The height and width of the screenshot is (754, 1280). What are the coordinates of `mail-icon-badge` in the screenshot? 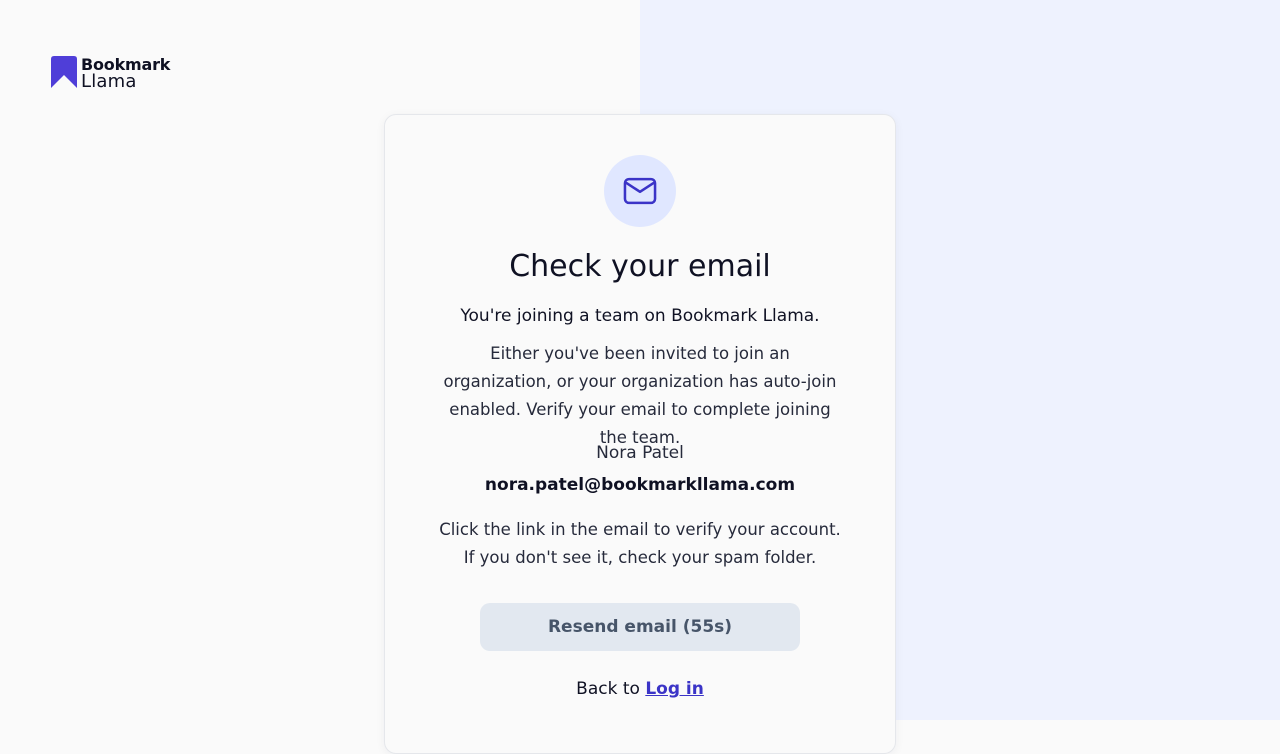 It's located at (640, 191).